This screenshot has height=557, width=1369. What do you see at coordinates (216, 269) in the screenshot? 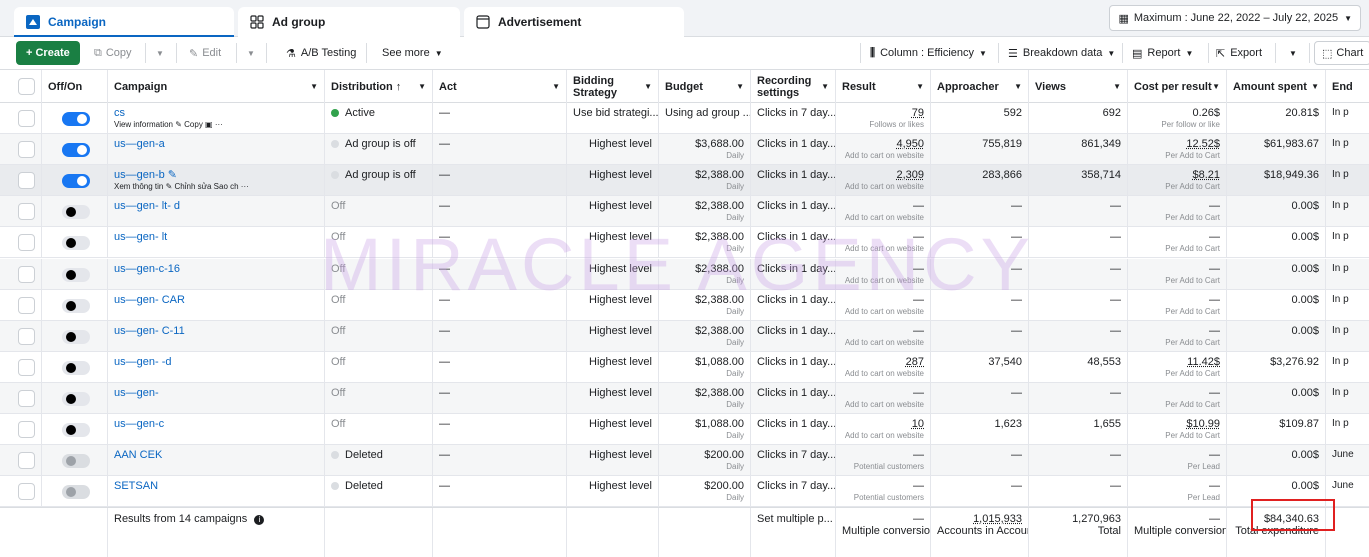
I see `campaign-name-link: us—gen-c-16` at bounding box center [216, 269].